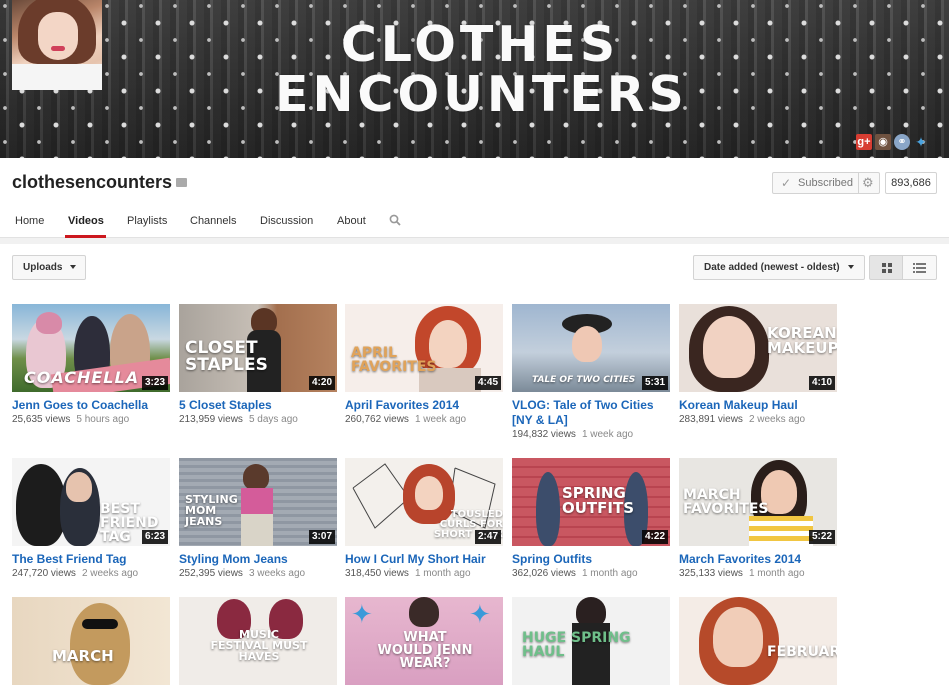  What do you see at coordinates (277, 573) in the screenshot?
I see `upload-age: 3 weeks ago` at bounding box center [277, 573].